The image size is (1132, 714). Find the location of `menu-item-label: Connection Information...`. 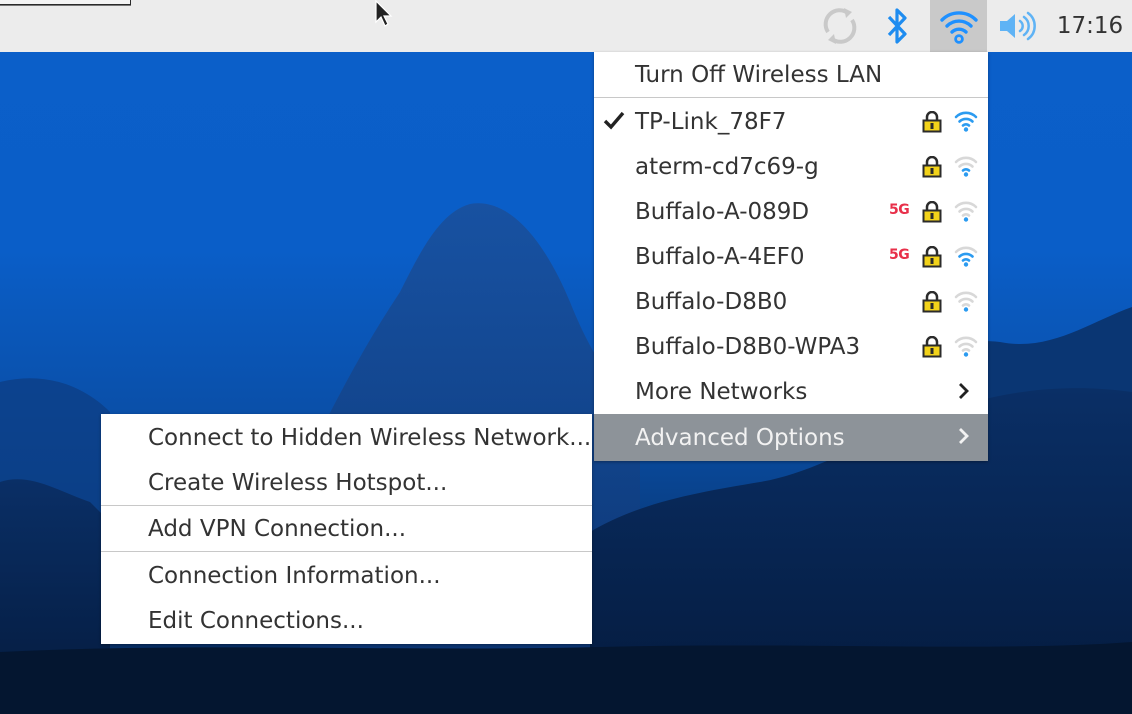

menu-item-label: Connection Information... is located at coordinates (294, 575).